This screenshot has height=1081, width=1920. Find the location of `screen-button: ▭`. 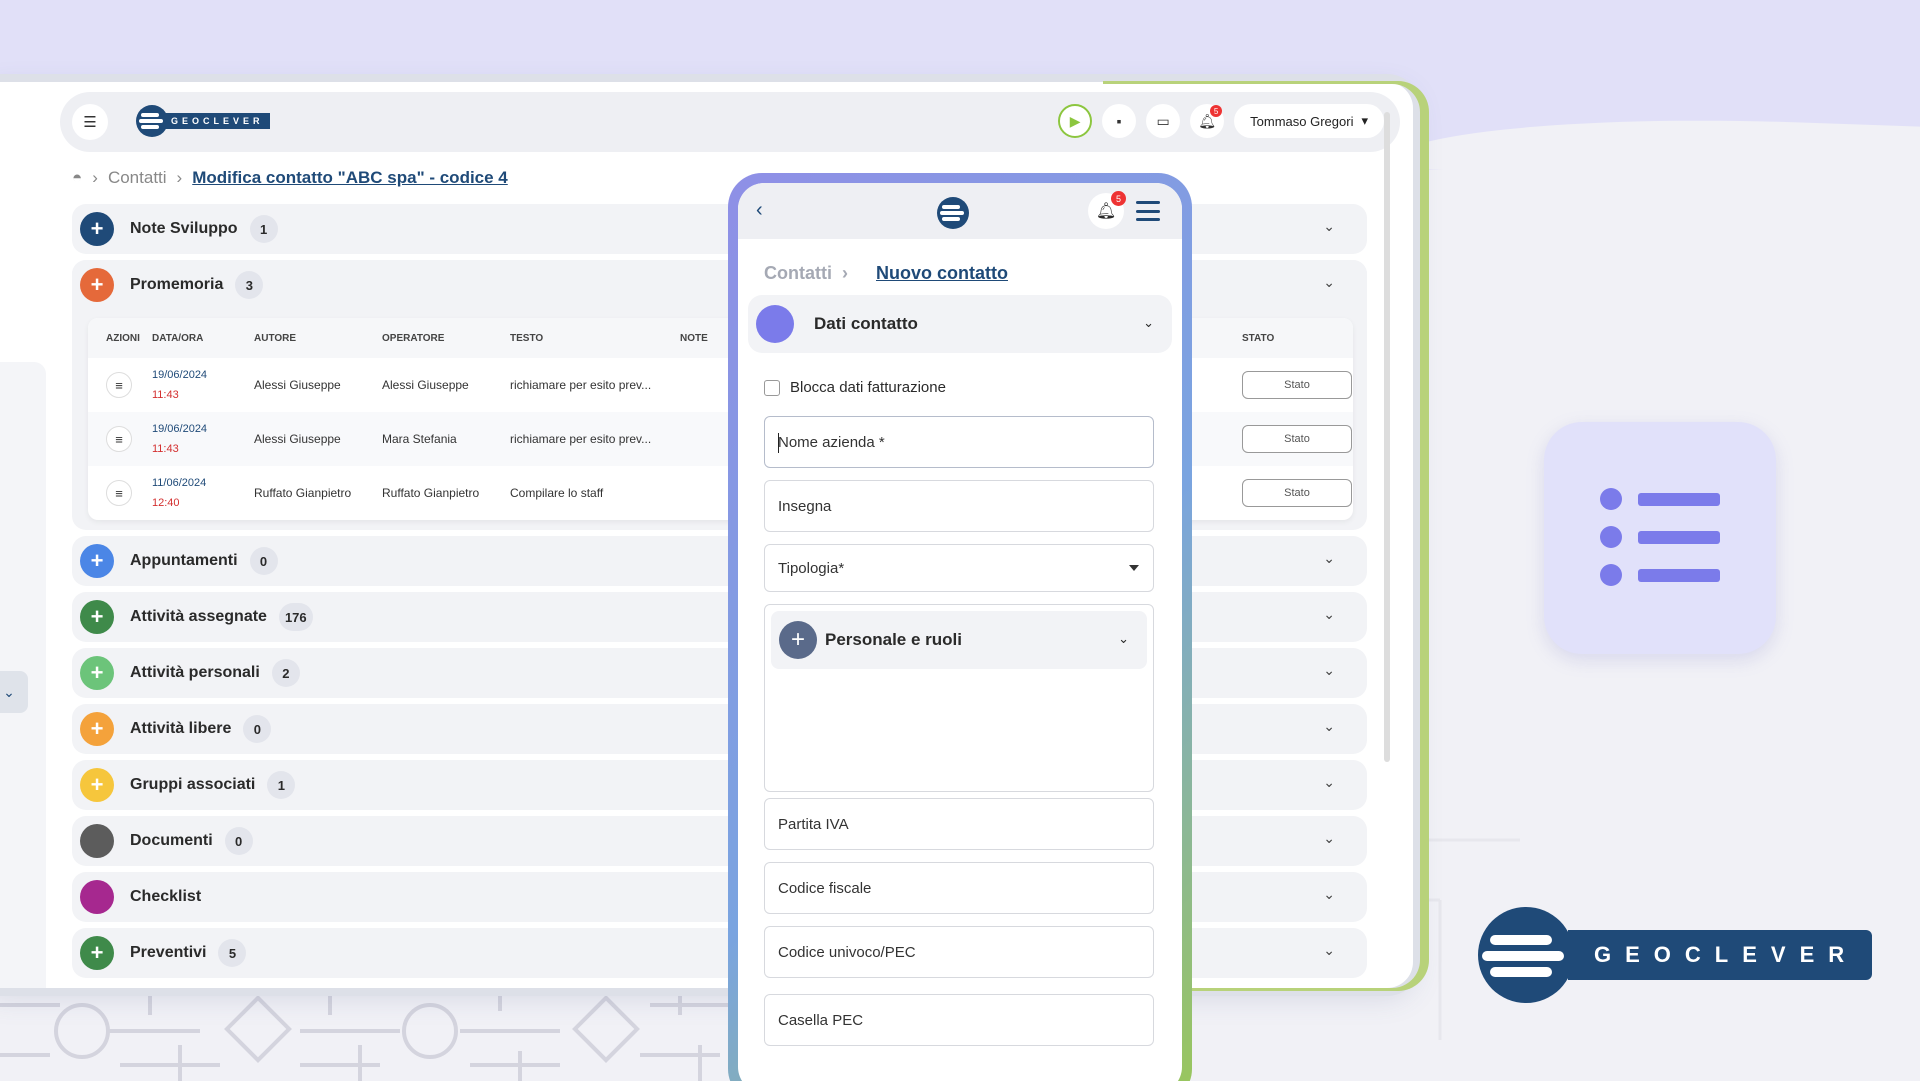

screen-button: ▭ is located at coordinates (1163, 121).